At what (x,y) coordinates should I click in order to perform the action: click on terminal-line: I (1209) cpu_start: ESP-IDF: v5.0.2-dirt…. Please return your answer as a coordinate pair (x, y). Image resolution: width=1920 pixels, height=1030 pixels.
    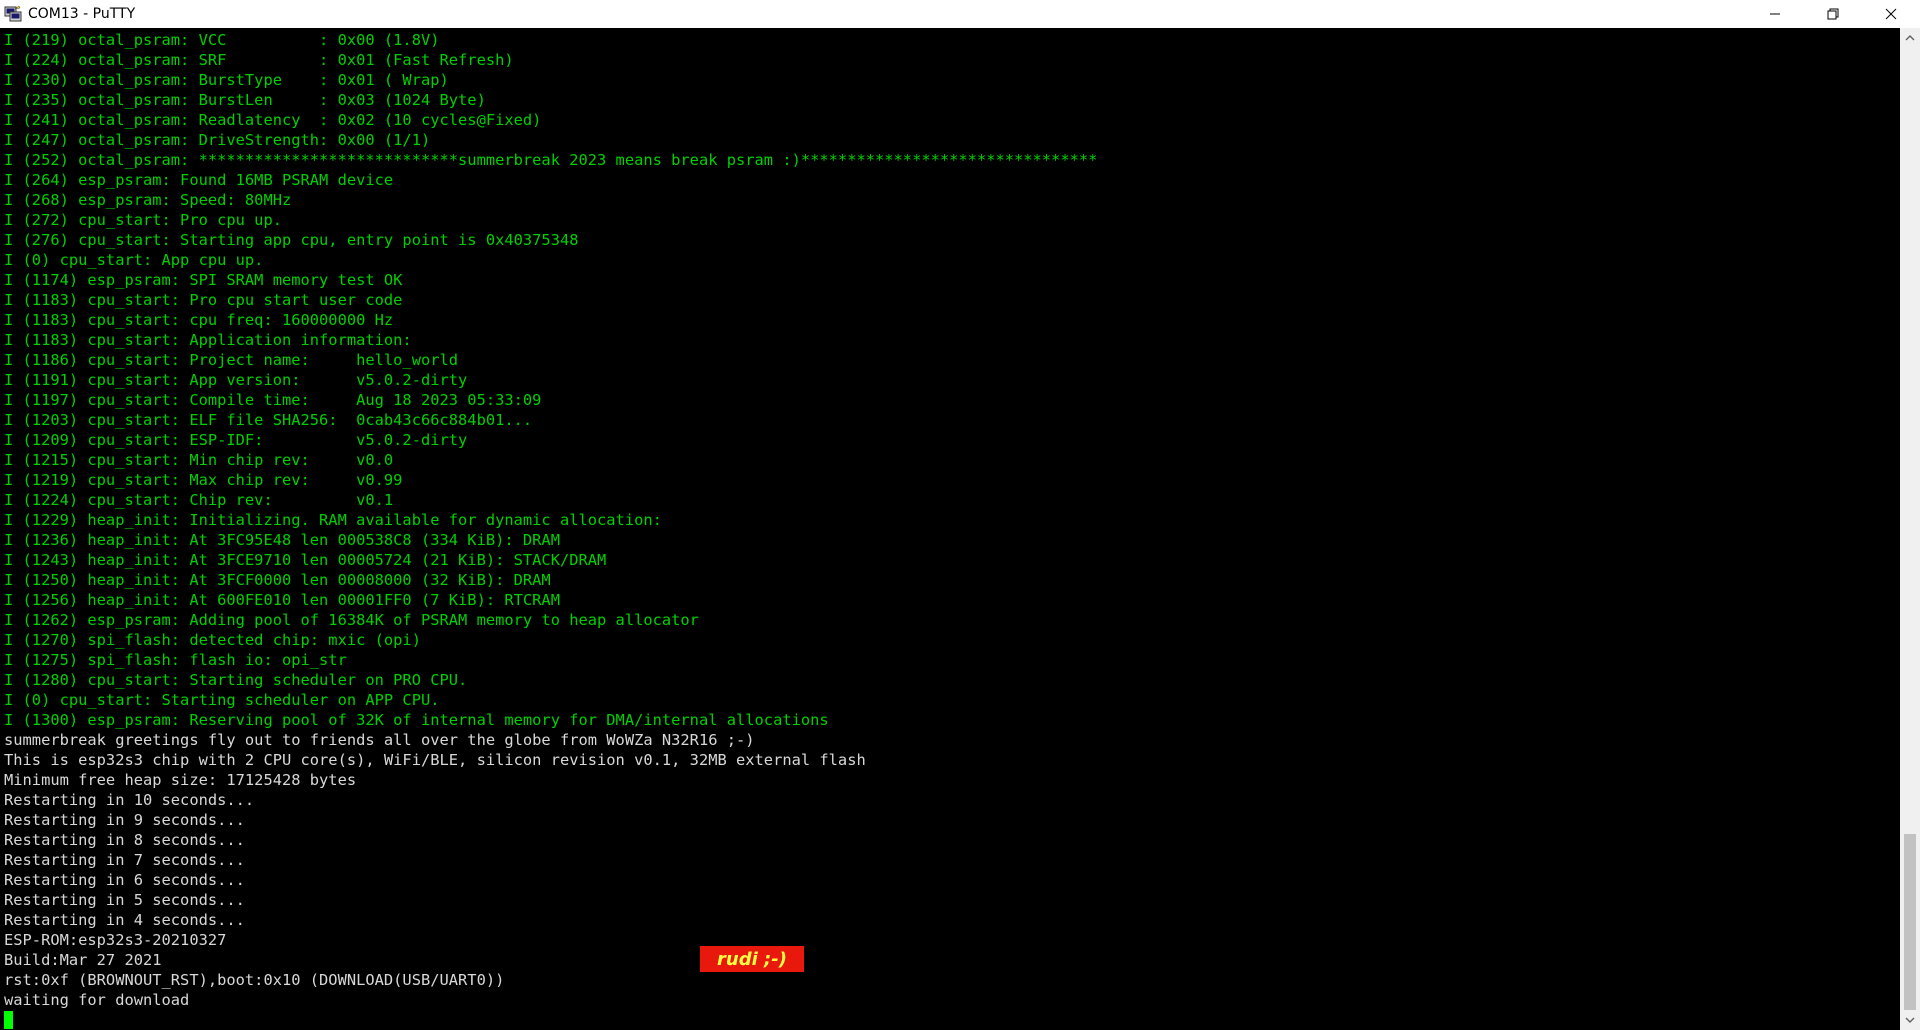
    Looking at the image, I should click on (236, 440).